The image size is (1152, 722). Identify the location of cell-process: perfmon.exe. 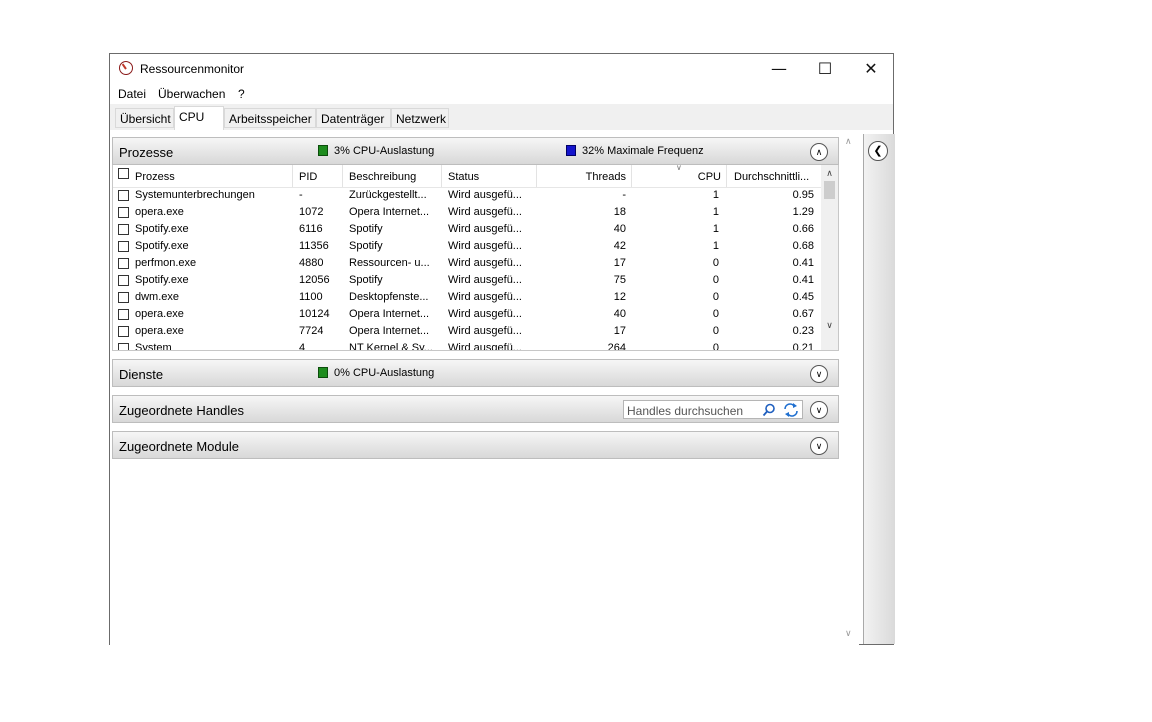
(166, 263).